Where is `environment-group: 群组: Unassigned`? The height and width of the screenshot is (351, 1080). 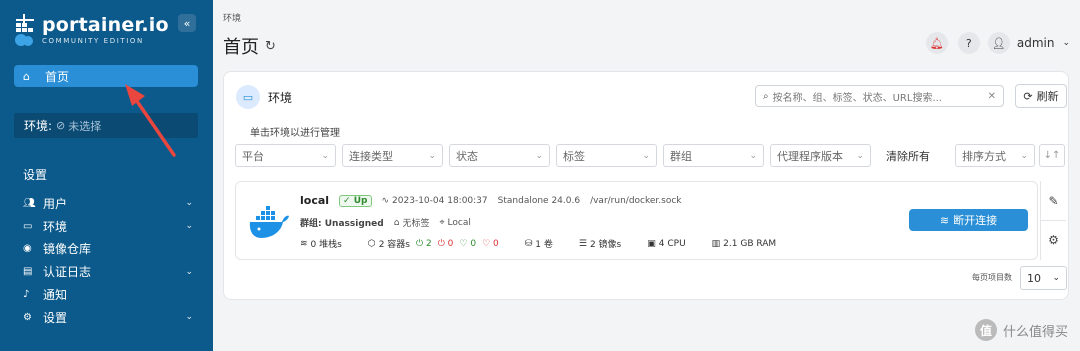
environment-group: 群组: Unassigned is located at coordinates (342, 224).